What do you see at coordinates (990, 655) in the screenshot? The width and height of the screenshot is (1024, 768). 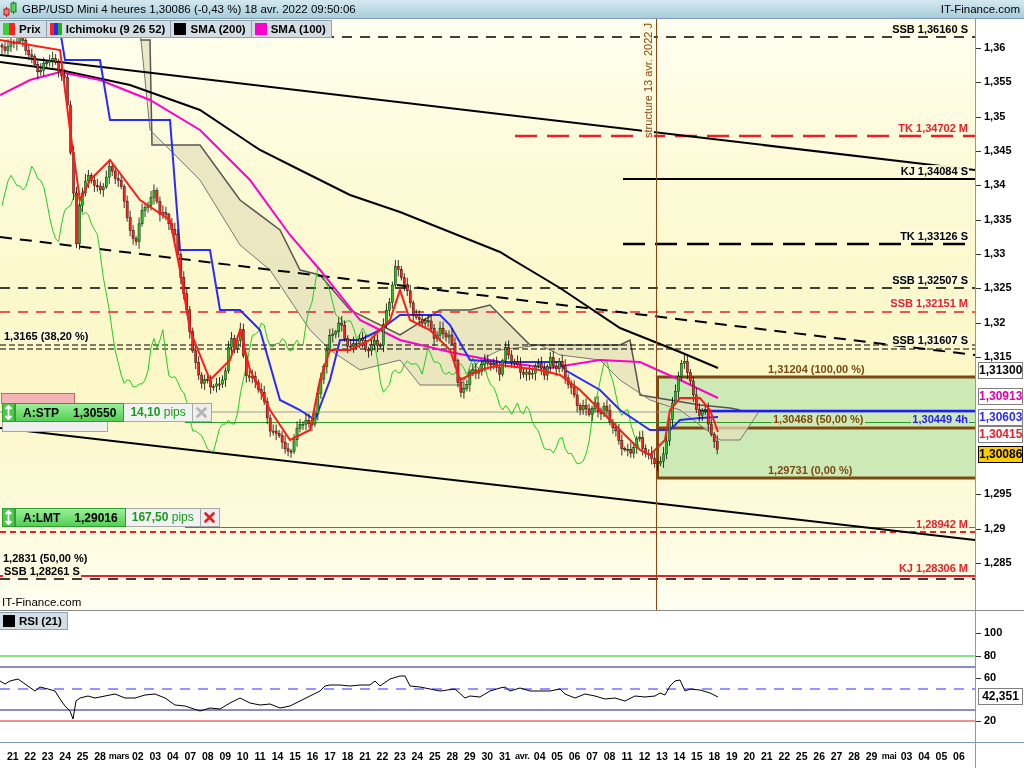 I see `axis-label: 80` at bounding box center [990, 655].